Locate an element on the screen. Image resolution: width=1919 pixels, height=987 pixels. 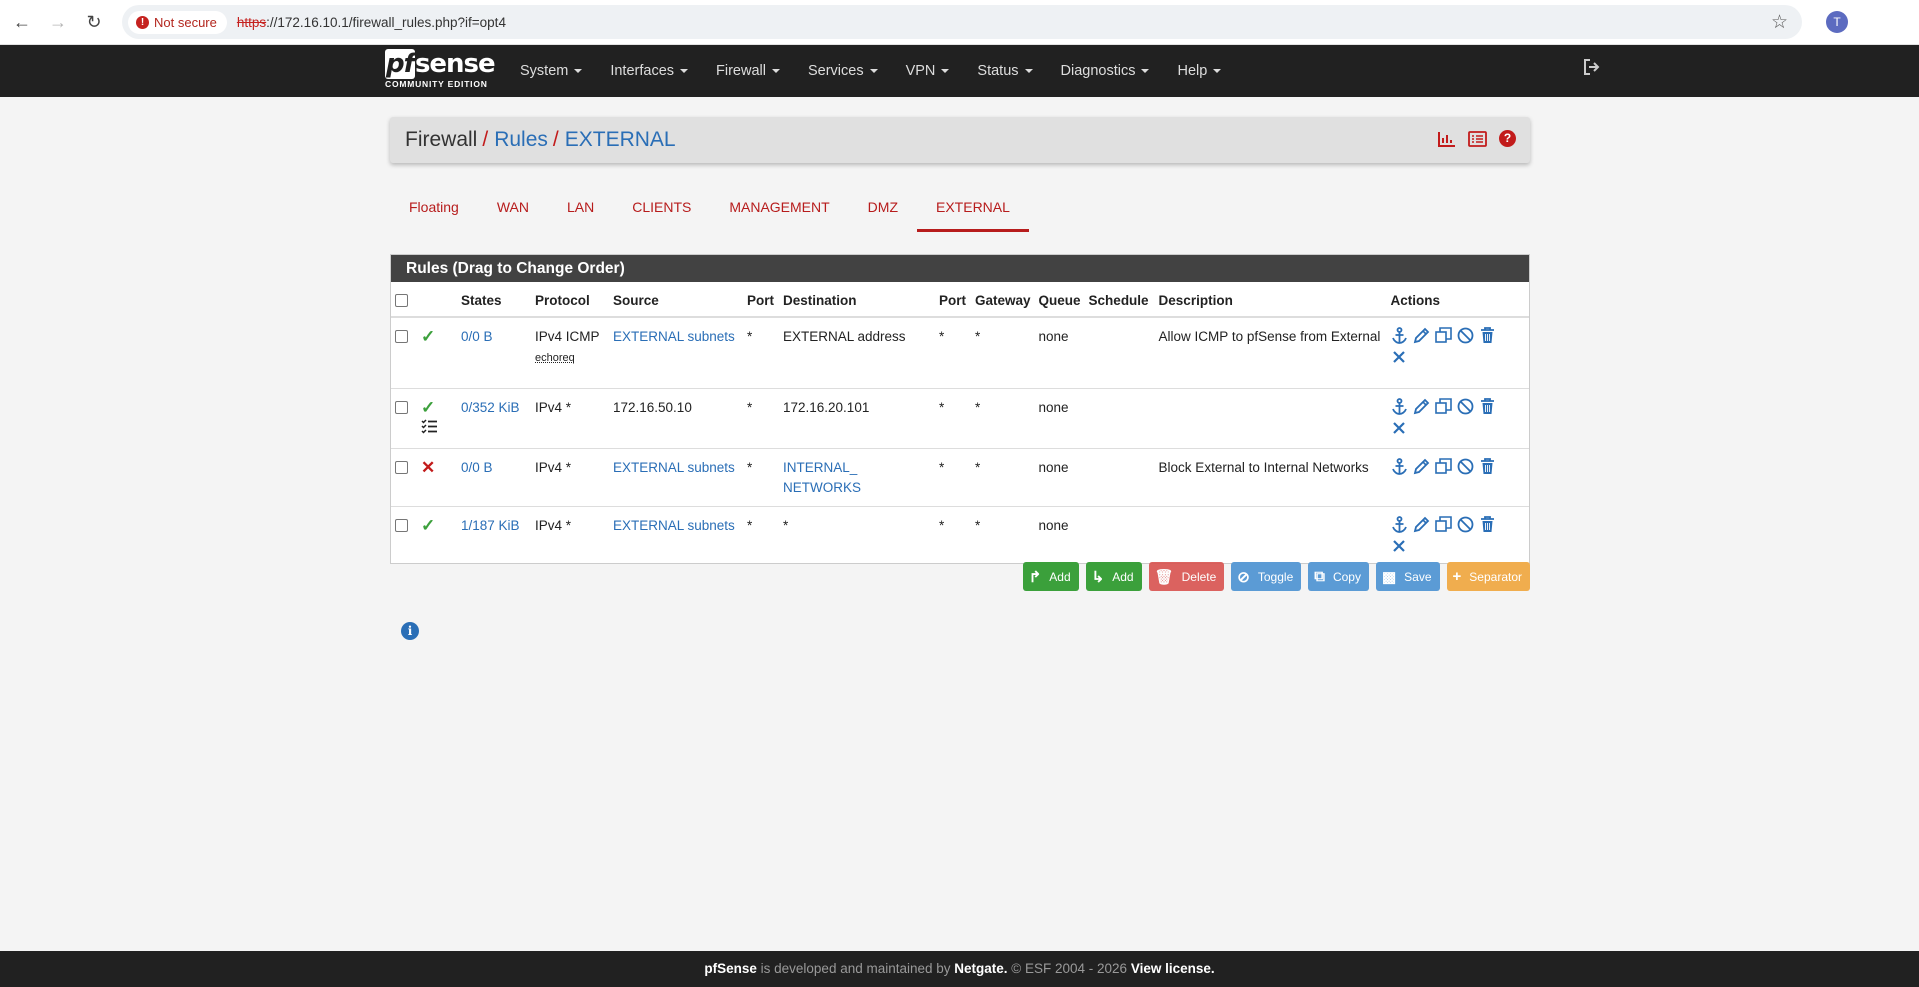
bookmark-star-icon: ☆ is located at coordinates (1779, 22).